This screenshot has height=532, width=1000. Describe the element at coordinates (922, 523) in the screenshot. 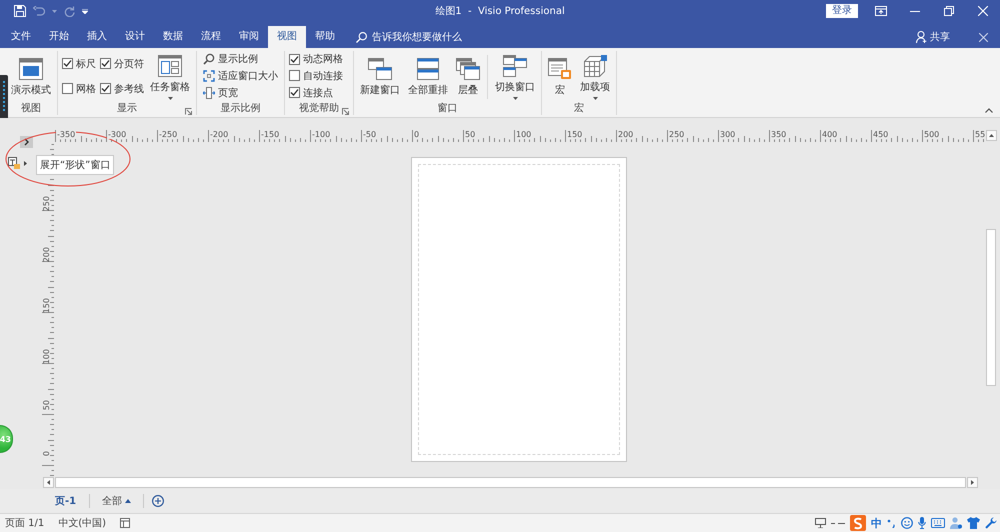

I see `microphone-icon` at that location.